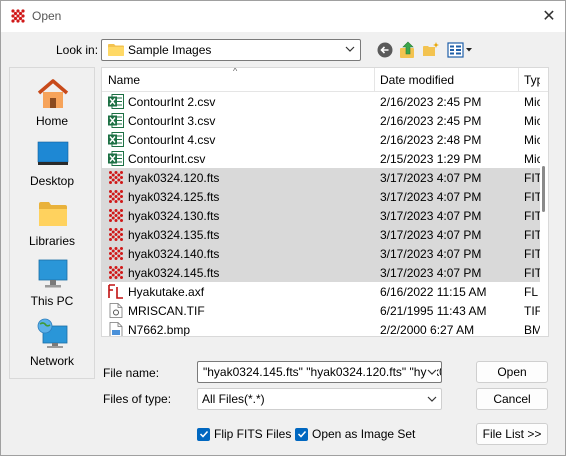 This screenshot has height=456, width=566. What do you see at coordinates (52, 241) in the screenshot?
I see `place-label: Libraries` at bounding box center [52, 241].